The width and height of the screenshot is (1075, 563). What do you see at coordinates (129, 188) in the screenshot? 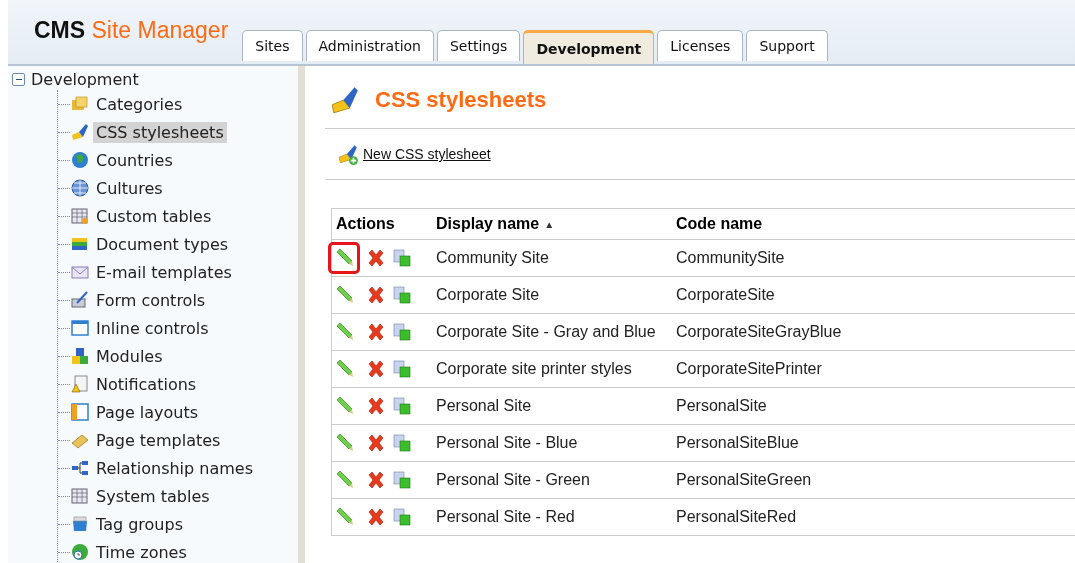
I see `tree-item: Cultures` at bounding box center [129, 188].